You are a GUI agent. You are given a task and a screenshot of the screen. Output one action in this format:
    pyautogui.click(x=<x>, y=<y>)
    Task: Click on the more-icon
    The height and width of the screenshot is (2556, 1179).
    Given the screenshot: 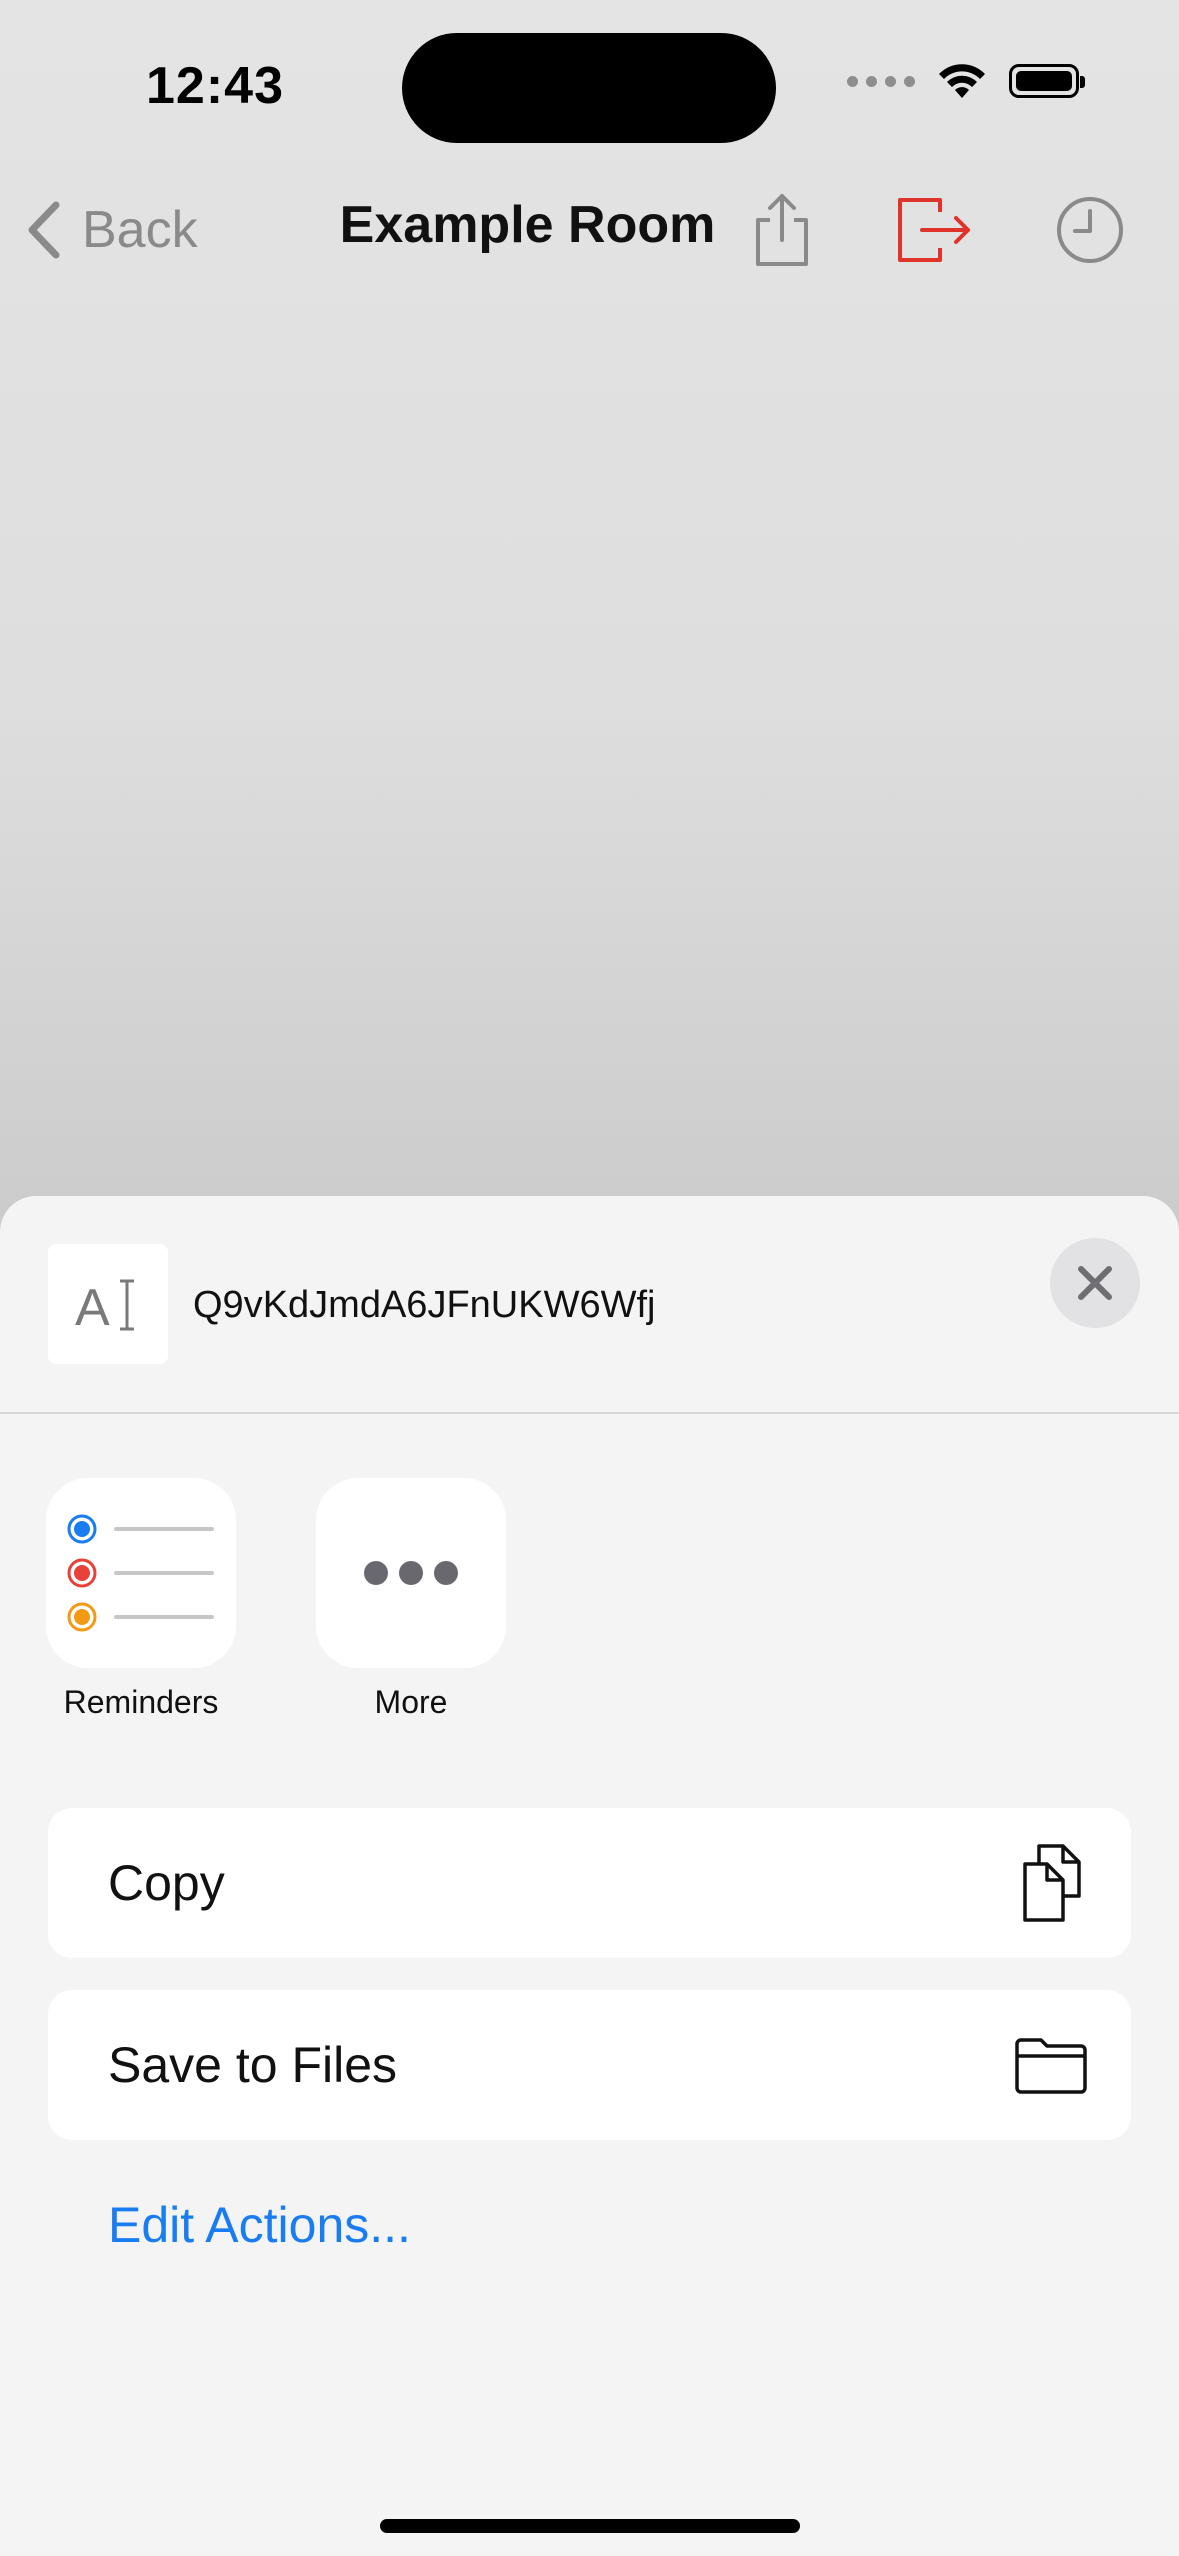 What is the action you would take?
    pyautogui.click(x=411, y=1573)
    